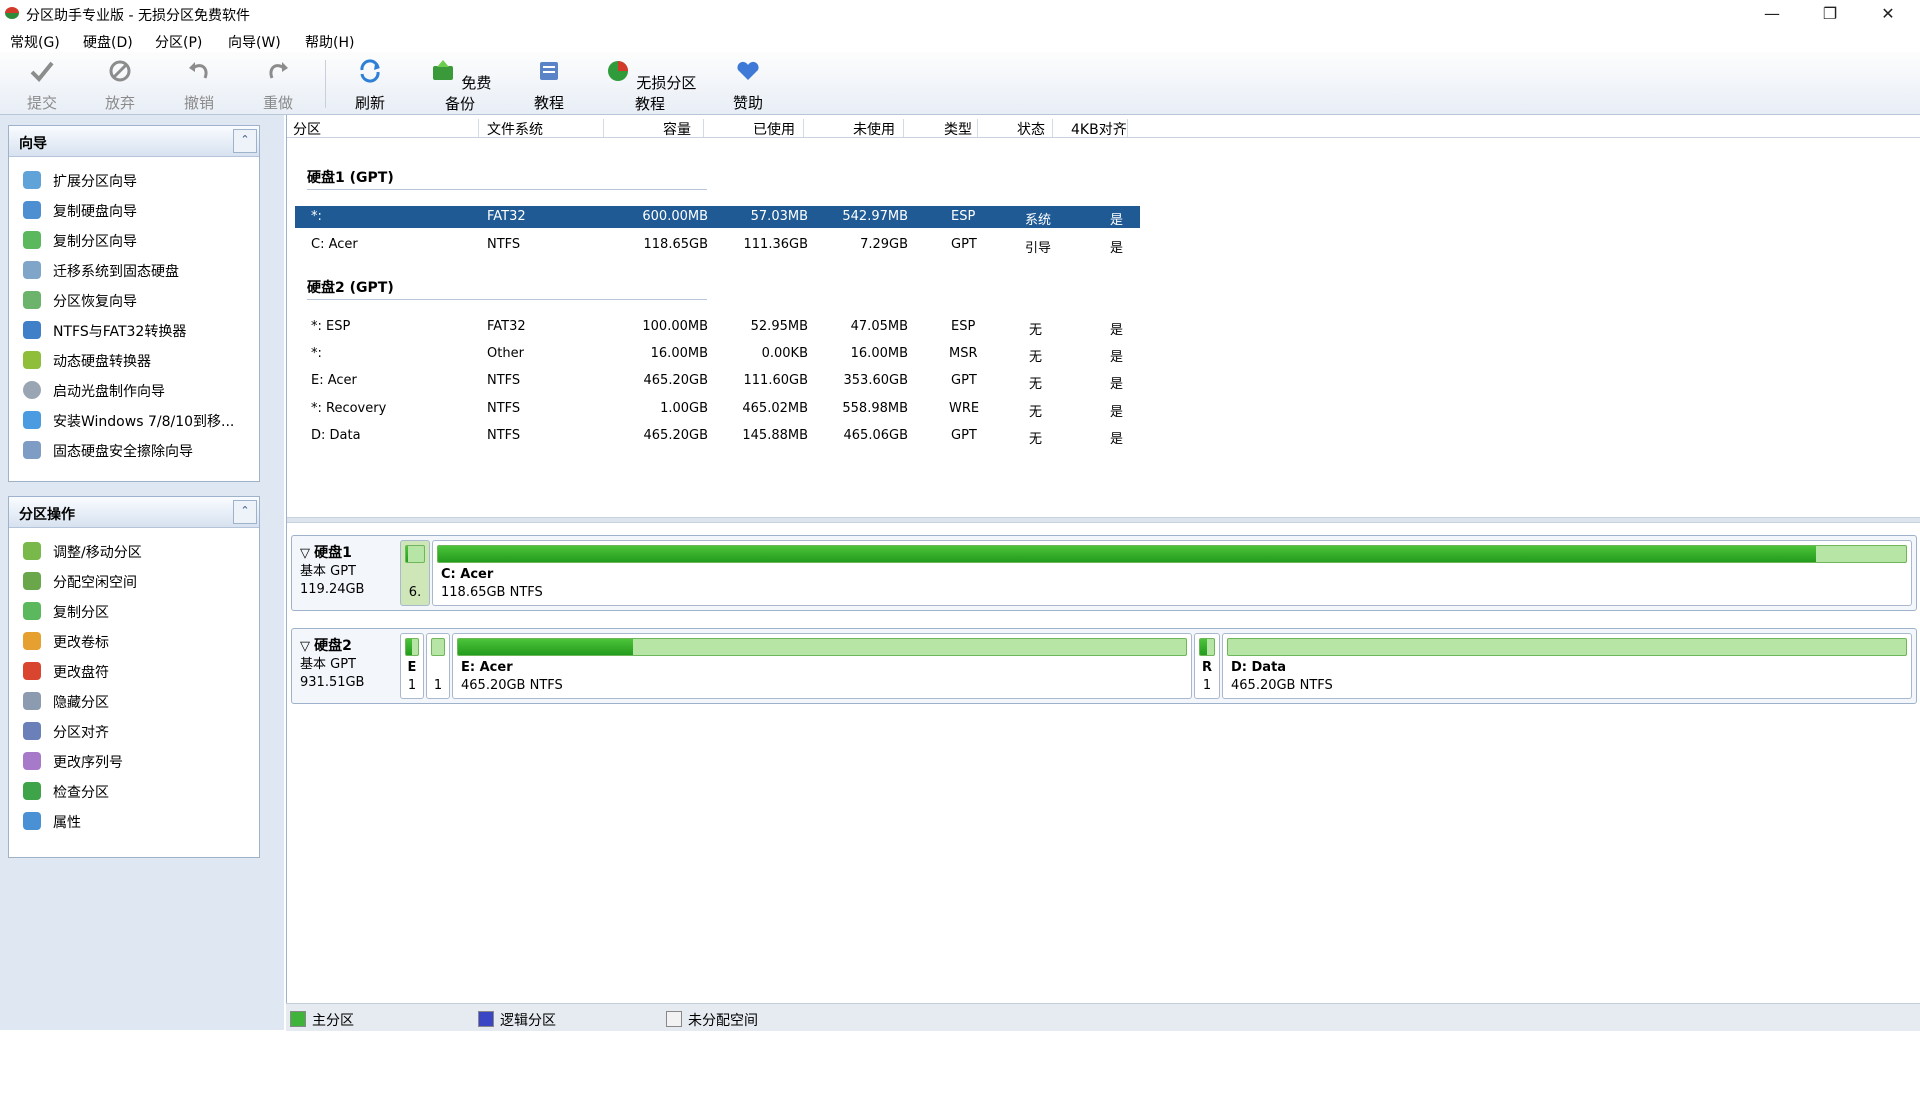 This screenshot has height=1115, width=1920. What do you see at coordinates (1567, 666) in the screenshot?
I see `partition-block: D: Data 465.20GB NTFS` at bounding box center [1567, 666].